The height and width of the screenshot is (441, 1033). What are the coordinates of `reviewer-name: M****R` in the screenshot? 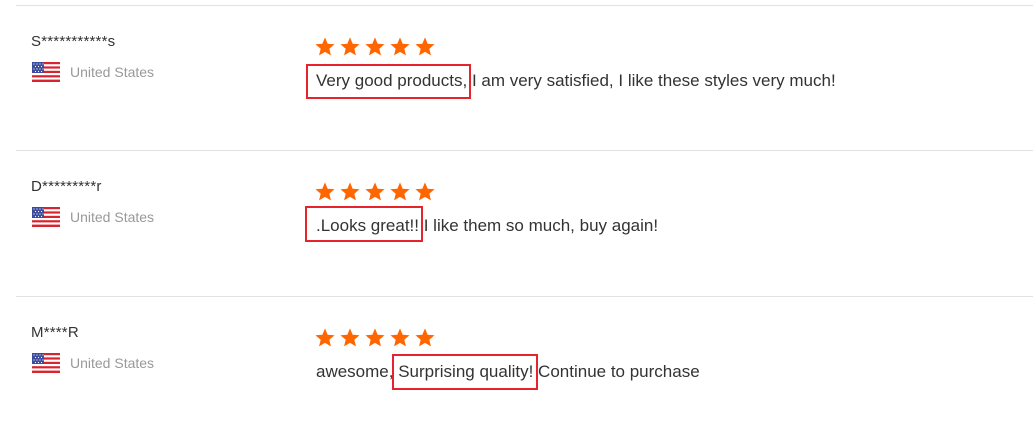 It's located at (55, 332).